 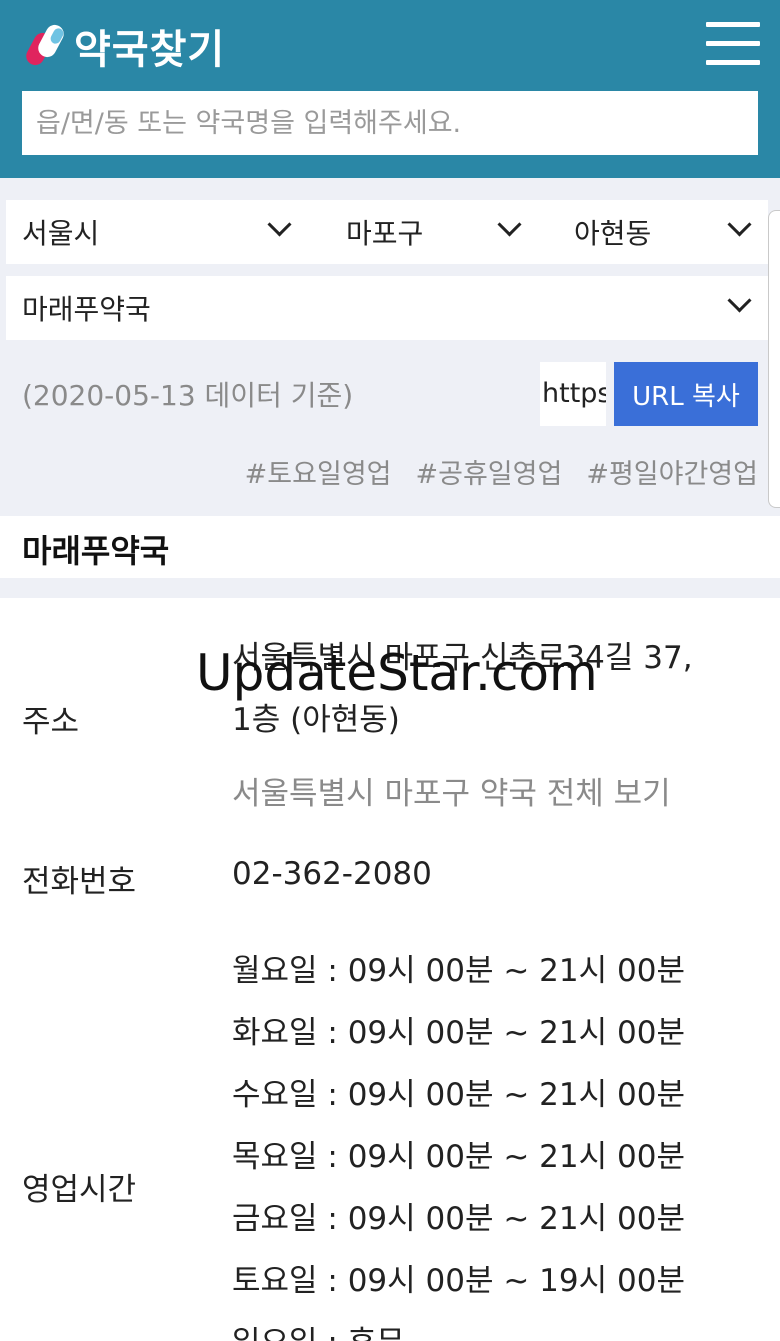 I want to click on region-select-row: 서울시 마포구 아현동, so click(x=387, y=232).